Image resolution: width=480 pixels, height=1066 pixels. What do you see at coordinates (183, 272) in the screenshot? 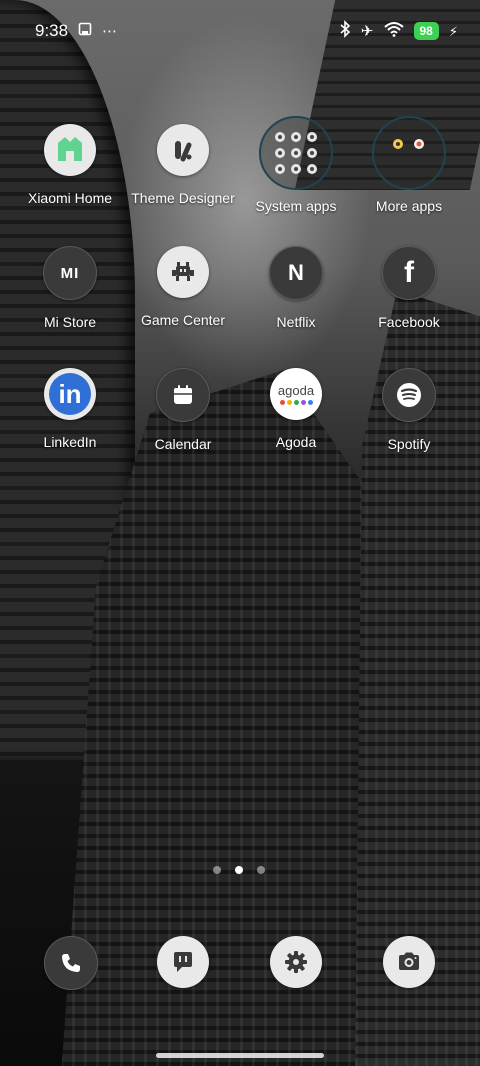
I see `game-center-icon` at bounding box center [183, 272].